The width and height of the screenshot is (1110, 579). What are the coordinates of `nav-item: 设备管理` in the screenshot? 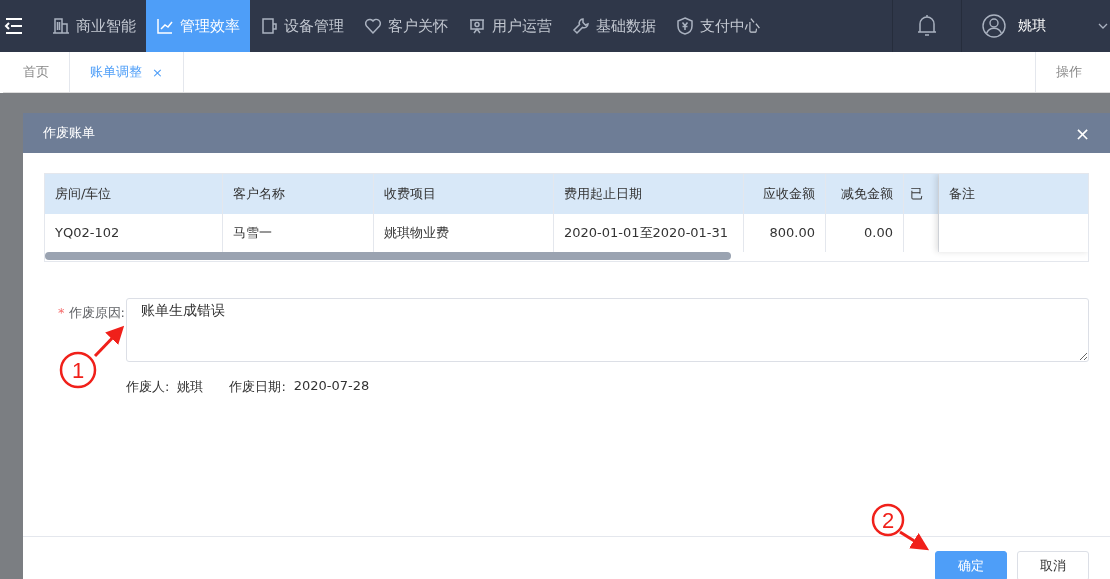 It's located at (302, 26).